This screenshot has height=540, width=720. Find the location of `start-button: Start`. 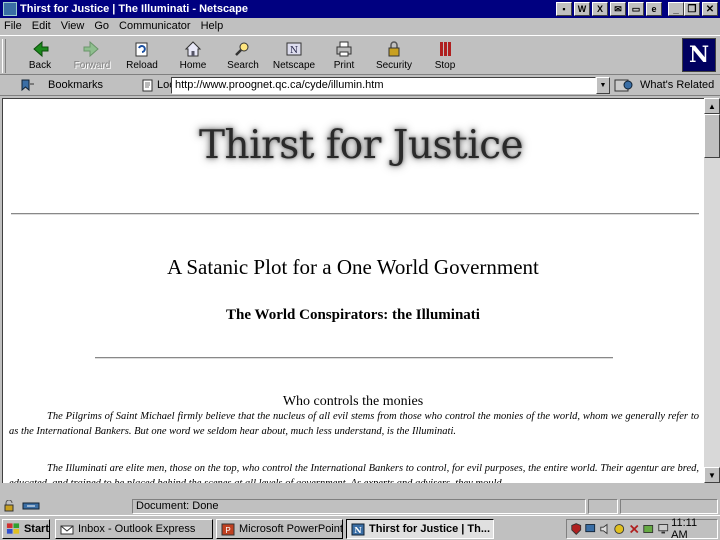

start-button: Start is located at coordinates (26, 529).